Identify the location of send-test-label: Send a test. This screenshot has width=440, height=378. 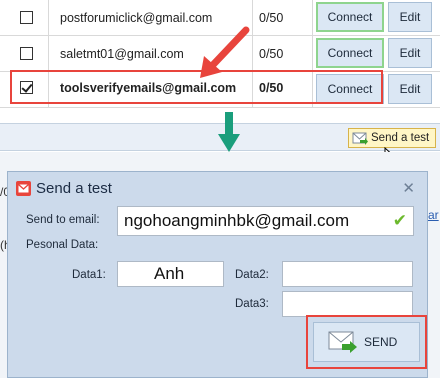
(400, 138).